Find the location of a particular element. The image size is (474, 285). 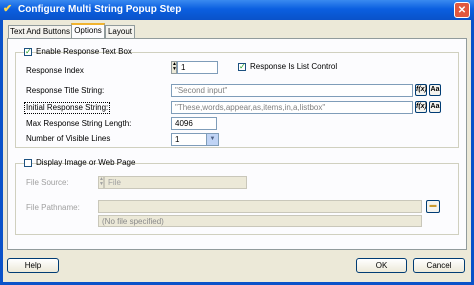

tab-options: Options is located at coordinates (88, 31).